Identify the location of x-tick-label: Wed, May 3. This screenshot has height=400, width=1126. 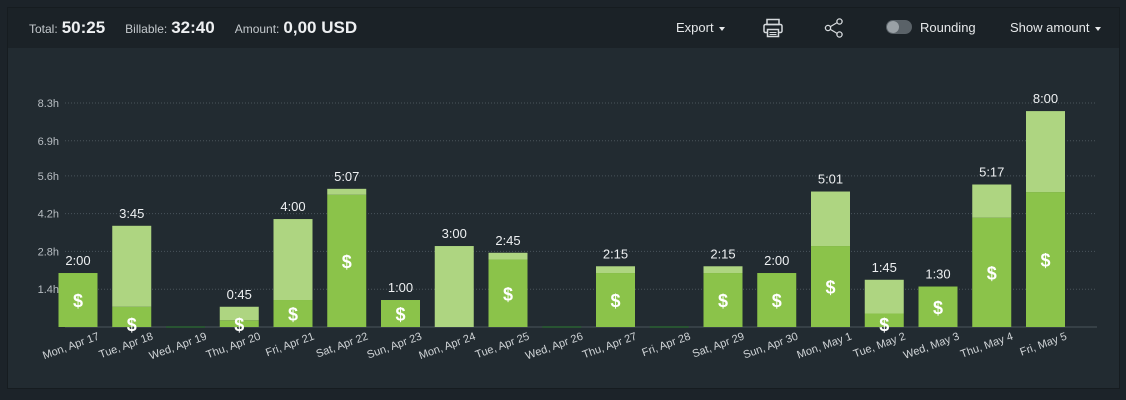
(931, 346).